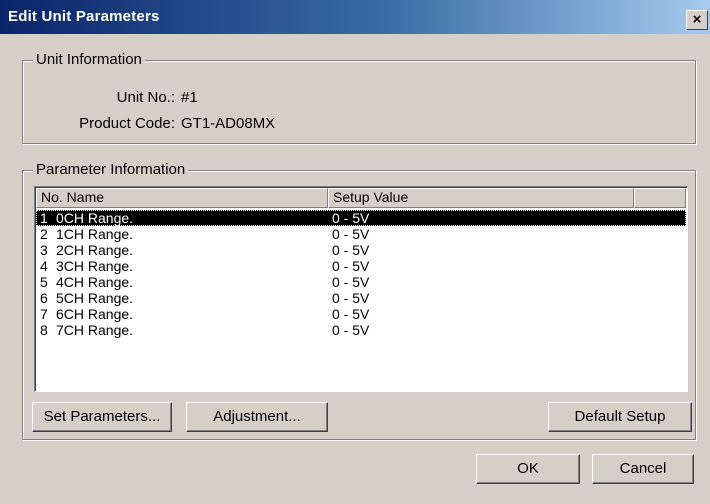 Image resolution: width=710 pixels, height=504 pixels. Describe the element at coordinates (44, 218) in the screenshot. I see `row-number: 1` at that location.